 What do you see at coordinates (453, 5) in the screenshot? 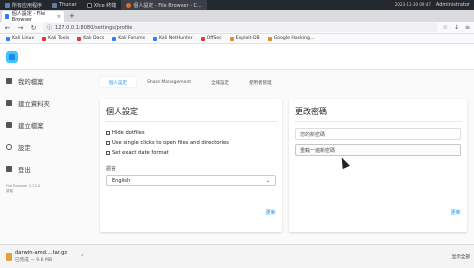
I see `user-menu: Administrator` at bounding box center [453, 5].